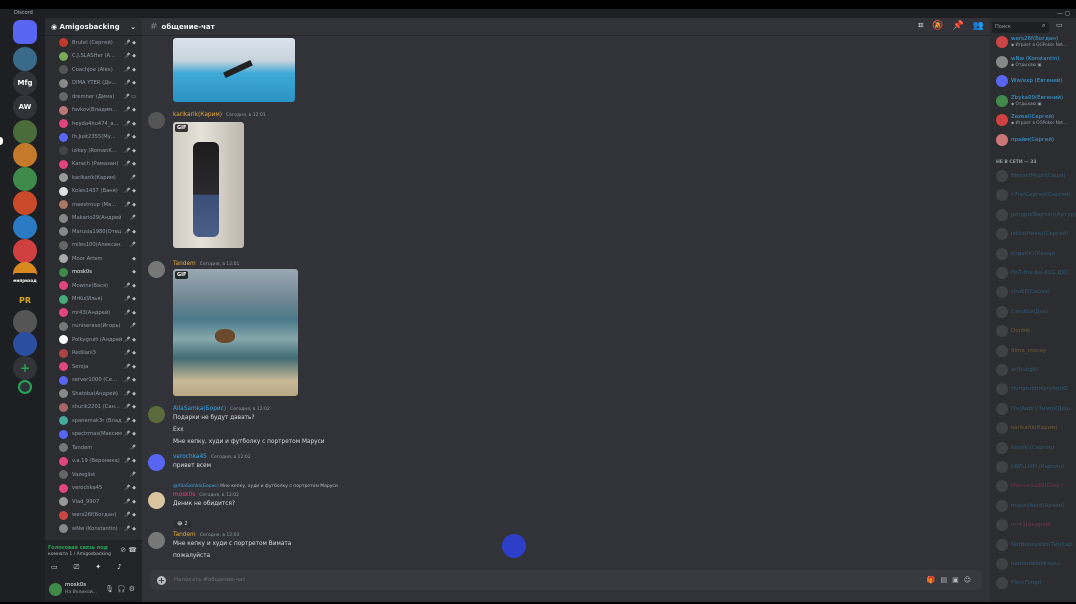  I want to click on member-item-offline: NetBunnysNo(Ти)(Сер, so click(1036, 544).